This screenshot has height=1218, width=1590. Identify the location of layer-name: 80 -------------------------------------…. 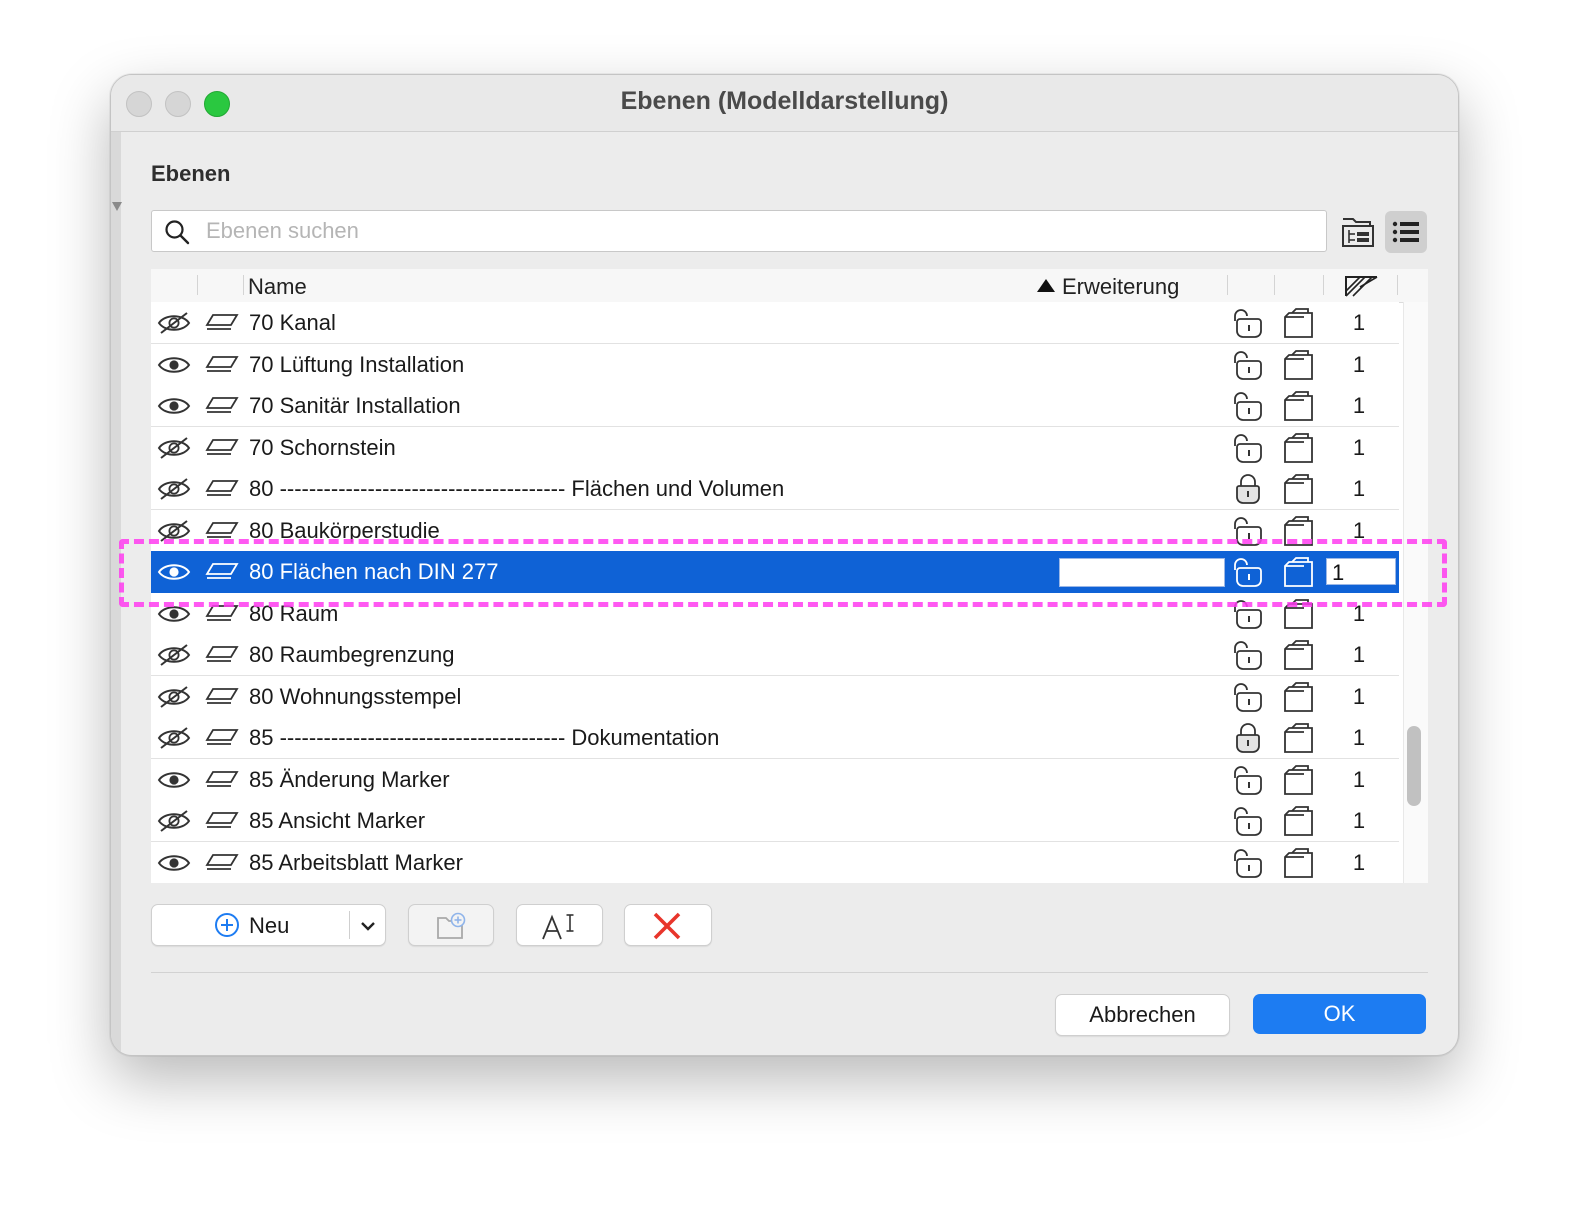
(516, 489).